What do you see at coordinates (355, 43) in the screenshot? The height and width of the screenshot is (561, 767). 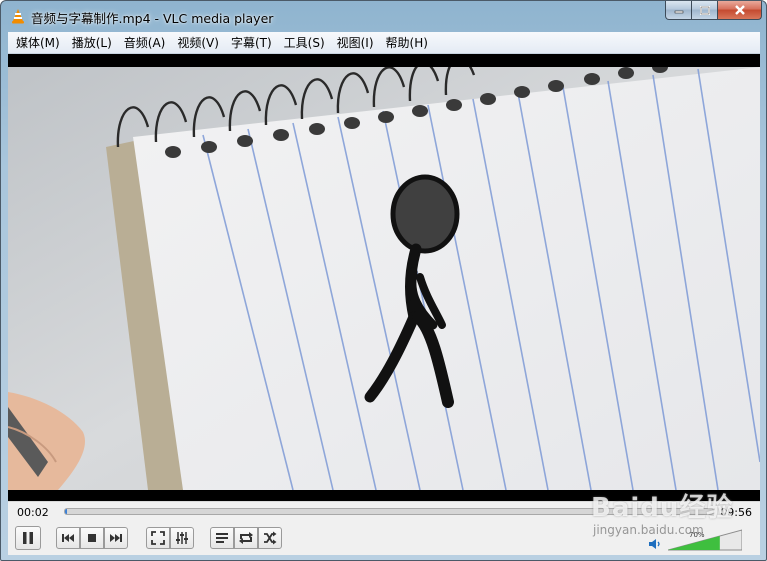 I see `menu-view: 视图(I)` at bounding box center [355, 43].